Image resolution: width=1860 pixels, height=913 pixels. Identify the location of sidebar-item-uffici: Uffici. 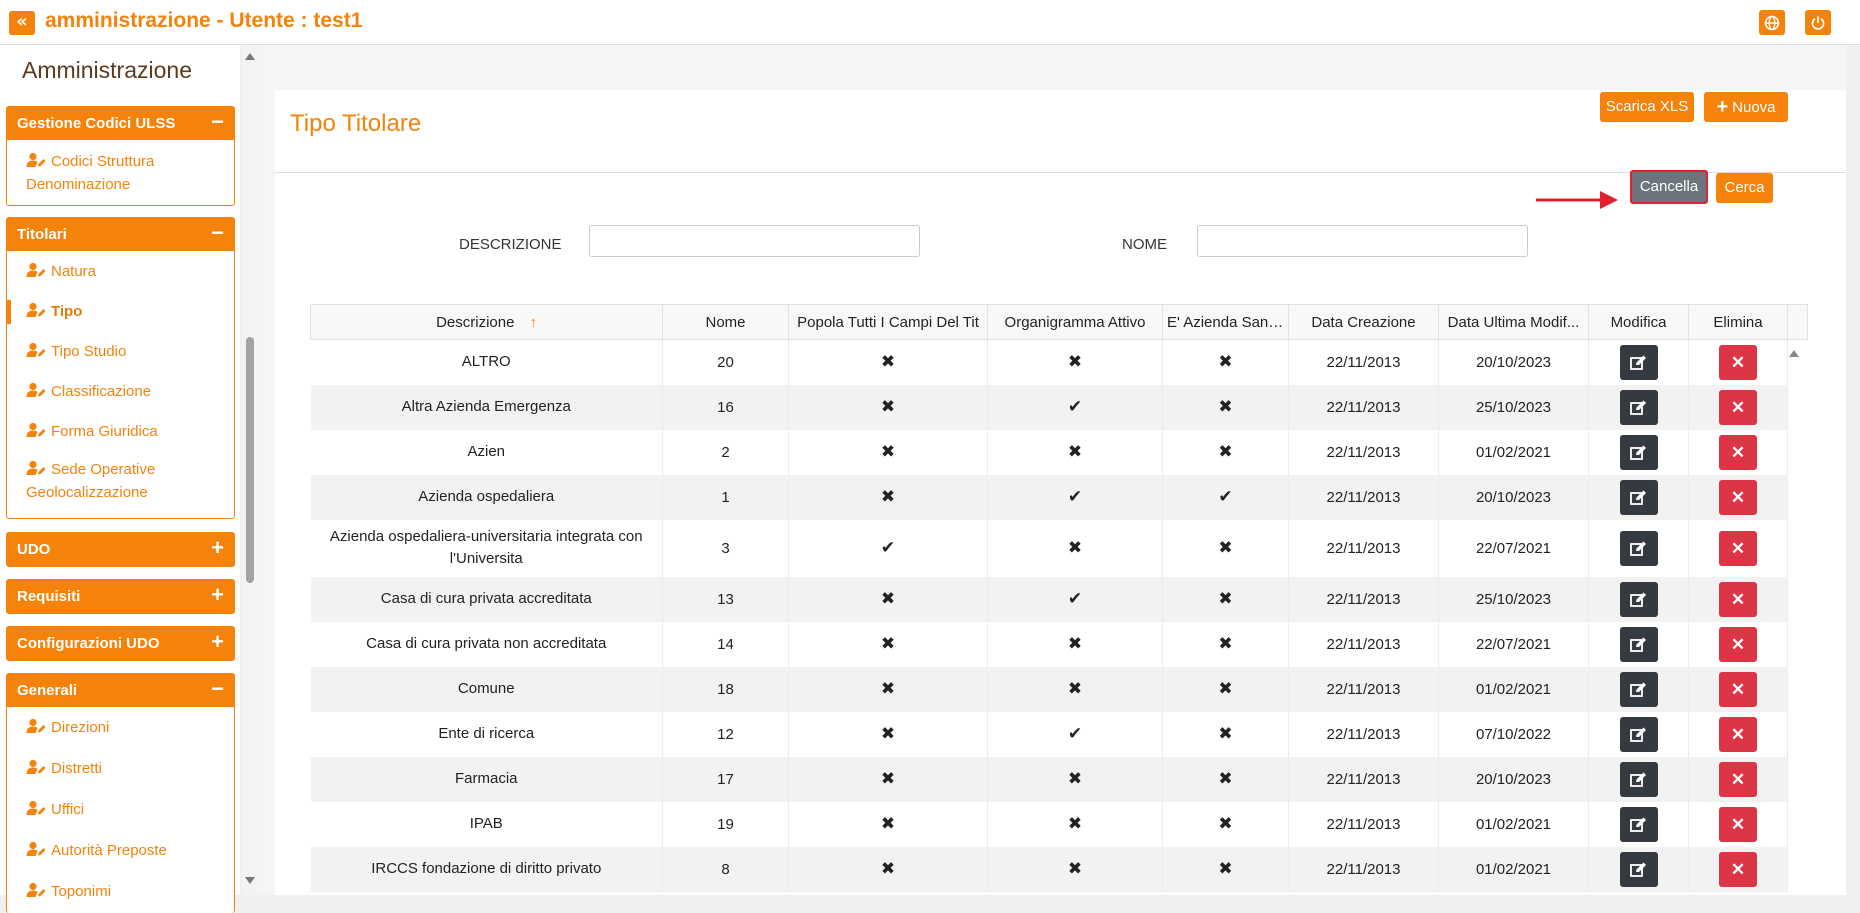
(120, 810).